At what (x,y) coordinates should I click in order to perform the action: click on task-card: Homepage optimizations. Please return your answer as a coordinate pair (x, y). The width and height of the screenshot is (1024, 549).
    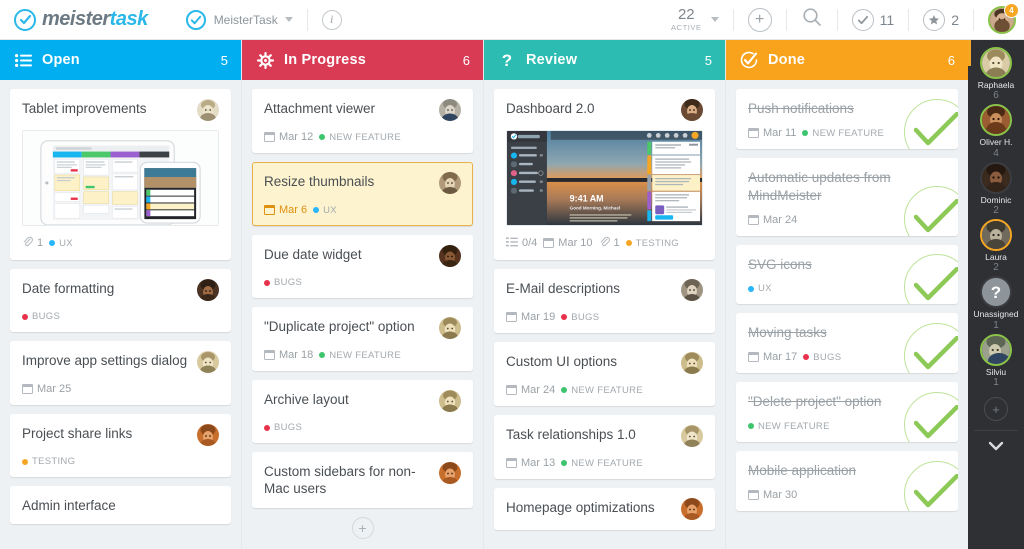
    Looking at the image, I should click on (604, 509).